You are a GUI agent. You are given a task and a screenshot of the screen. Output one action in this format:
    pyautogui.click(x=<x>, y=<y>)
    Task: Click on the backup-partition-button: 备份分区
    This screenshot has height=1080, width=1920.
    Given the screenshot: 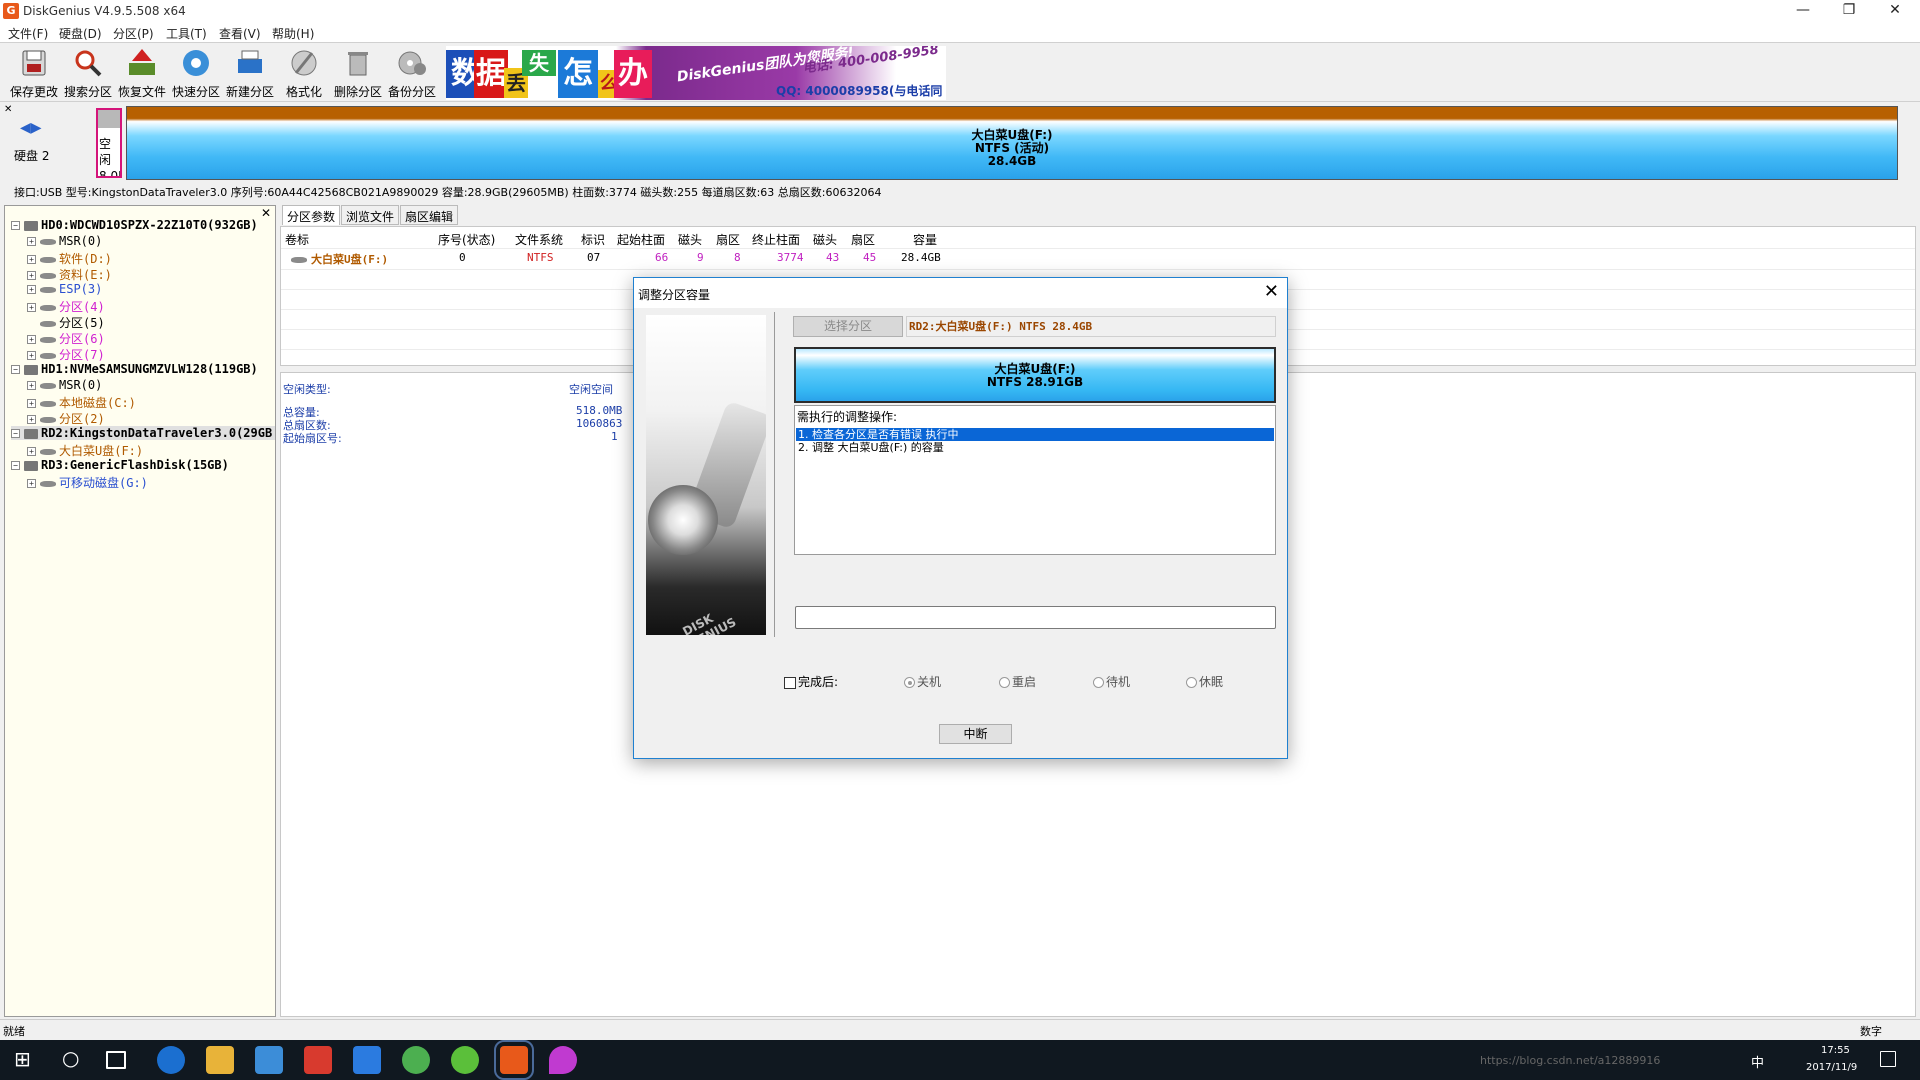 What is the action you would take?
    pyautogui.click(x=412, y=74)
    